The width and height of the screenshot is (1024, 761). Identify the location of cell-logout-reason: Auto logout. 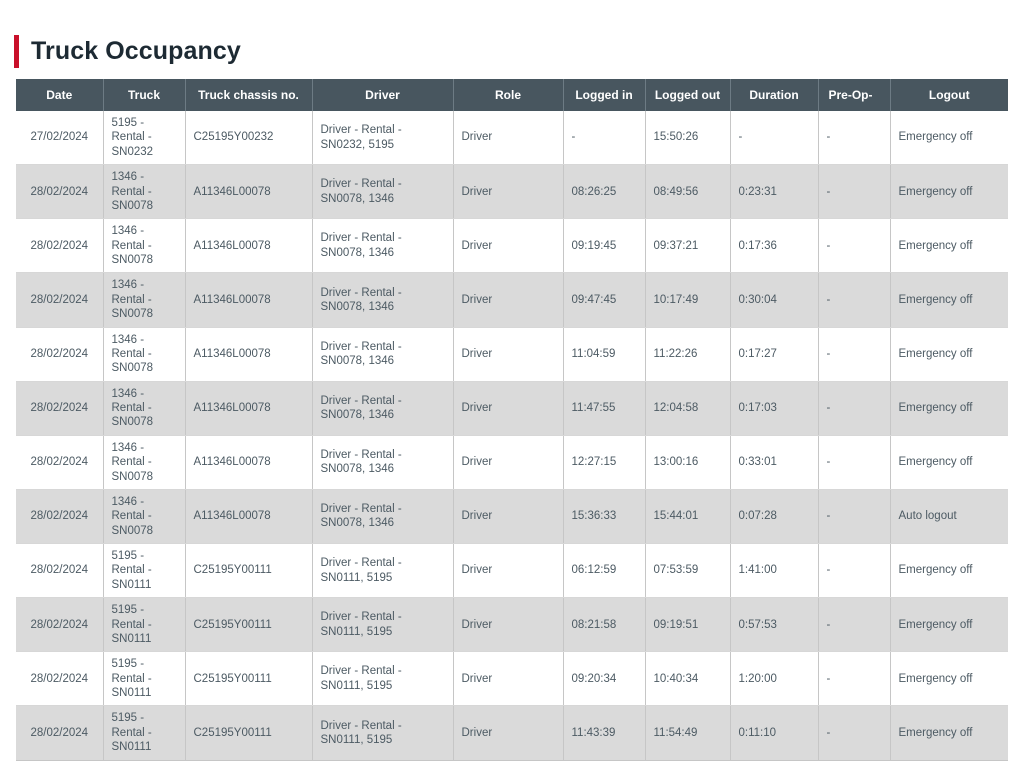
(949, 517).